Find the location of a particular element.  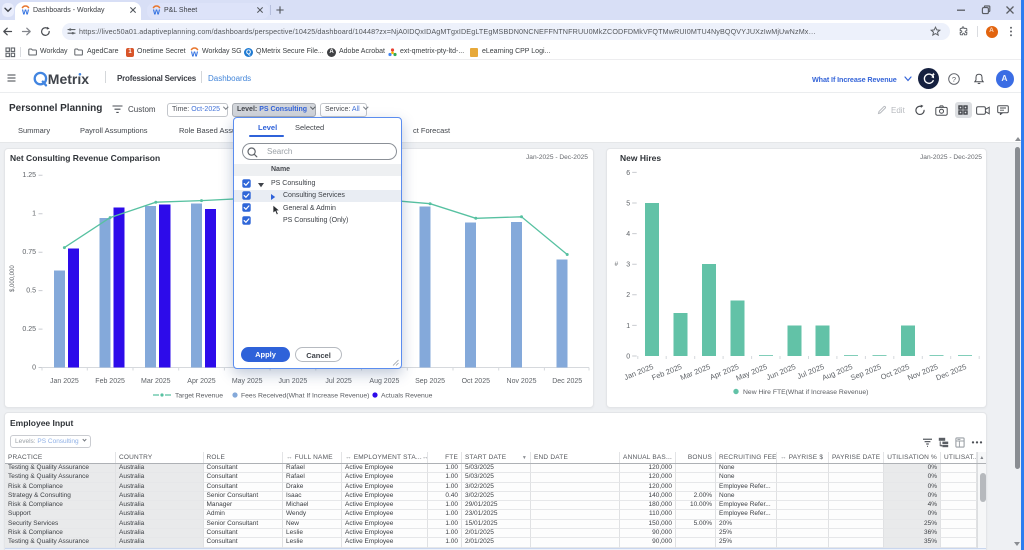

svg-text: 0.75 is located at coordinates (29, 252).